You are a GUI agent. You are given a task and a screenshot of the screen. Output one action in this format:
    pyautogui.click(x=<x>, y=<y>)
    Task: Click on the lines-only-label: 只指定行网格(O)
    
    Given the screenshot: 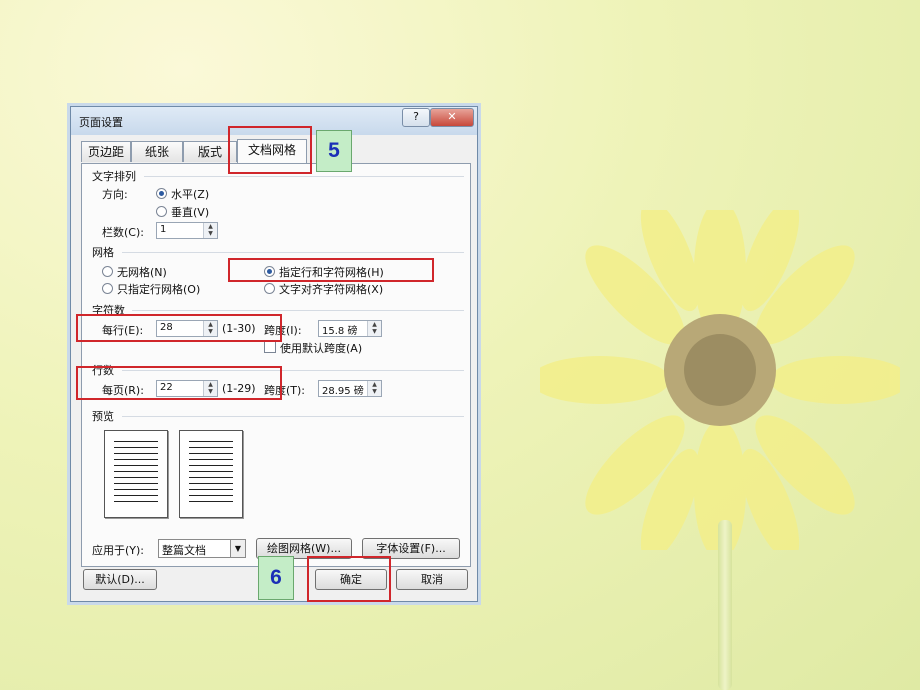 What is the action you would take?
    pyautogui.click(x=159, y=289)
    